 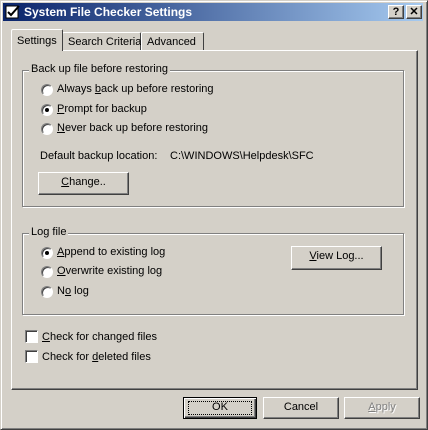 What do you see at coordinates (132, 128) in the screenshot?
I see `label-never-backup: Never back up before restoring` at bounding box center [132, 128].